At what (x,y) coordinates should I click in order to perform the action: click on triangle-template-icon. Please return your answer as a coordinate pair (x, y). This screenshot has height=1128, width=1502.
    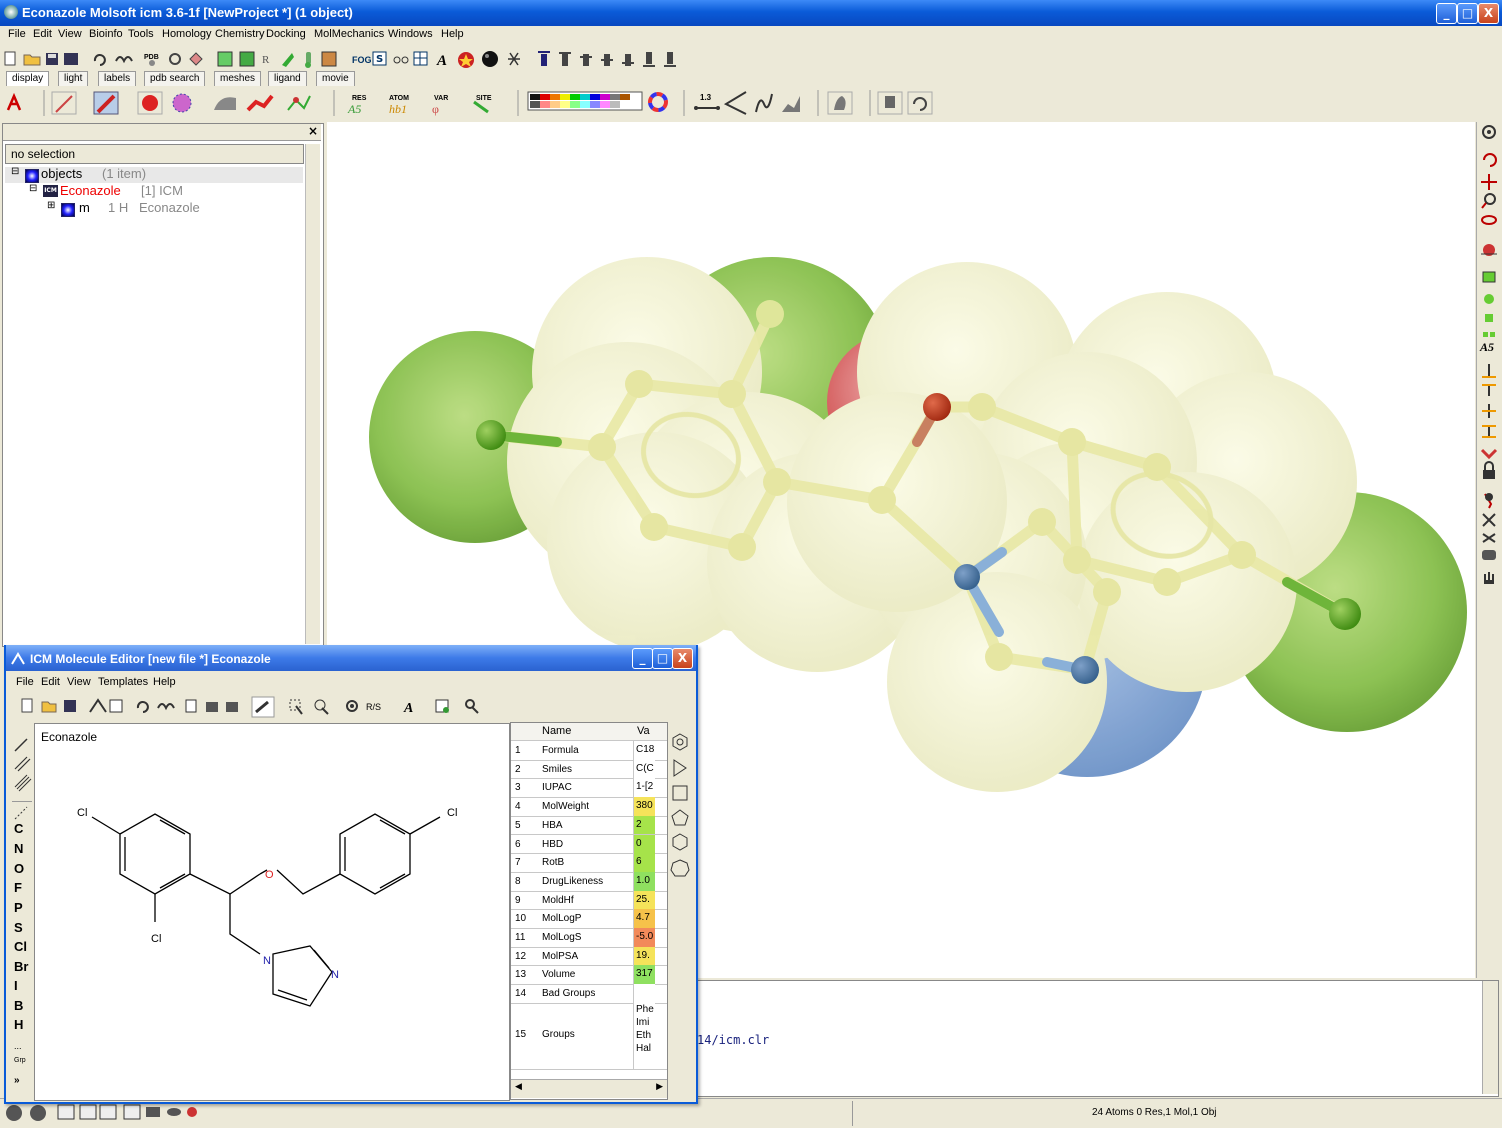
    Looking at the image, I should click on (680, 768).